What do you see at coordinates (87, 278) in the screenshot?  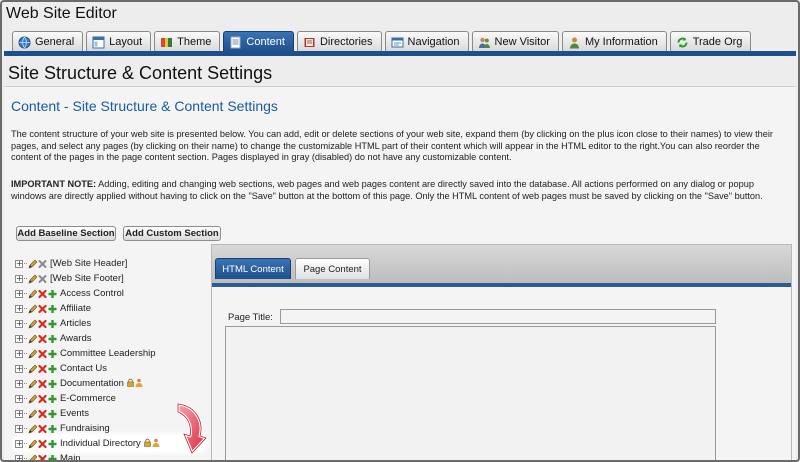 I see `tree-item-label: [Web Site Footer]` at bounding box center [87, 278].